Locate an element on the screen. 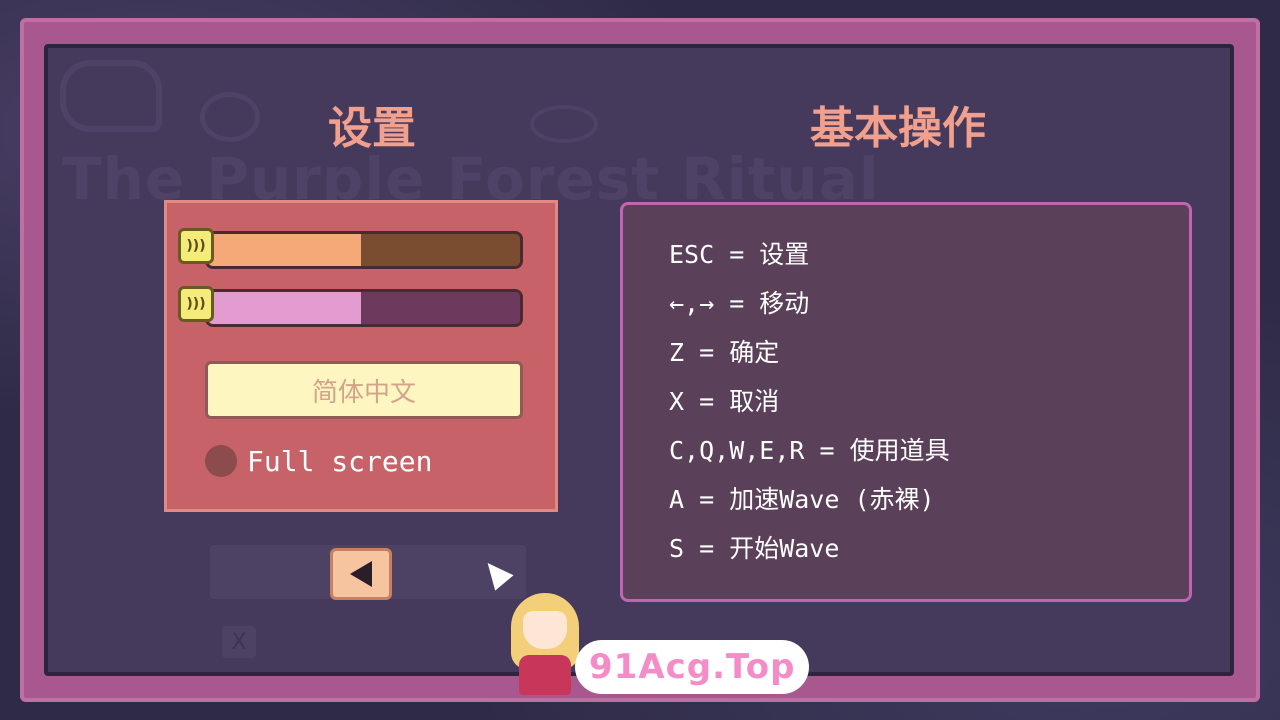 This screenshot has height=720, width=1280. watermark-logo: 91Acg.Top is located at coordinates (692, 667).